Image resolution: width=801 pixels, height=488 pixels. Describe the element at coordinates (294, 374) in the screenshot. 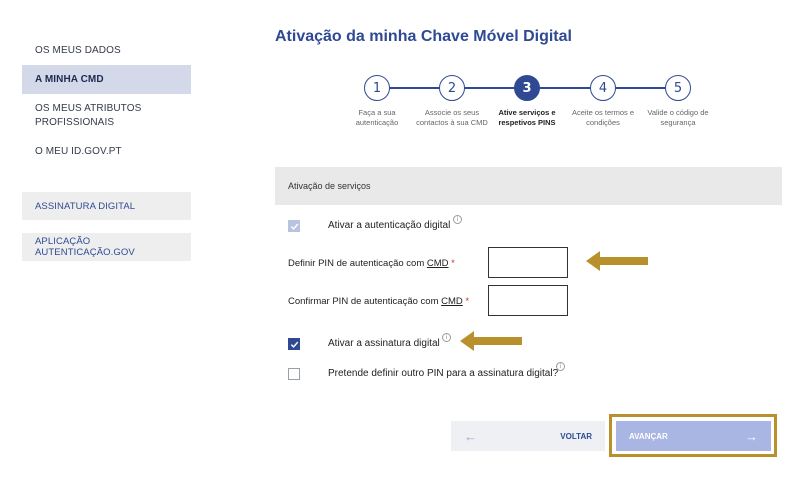

I see `other-pin-checkbox` at that location.